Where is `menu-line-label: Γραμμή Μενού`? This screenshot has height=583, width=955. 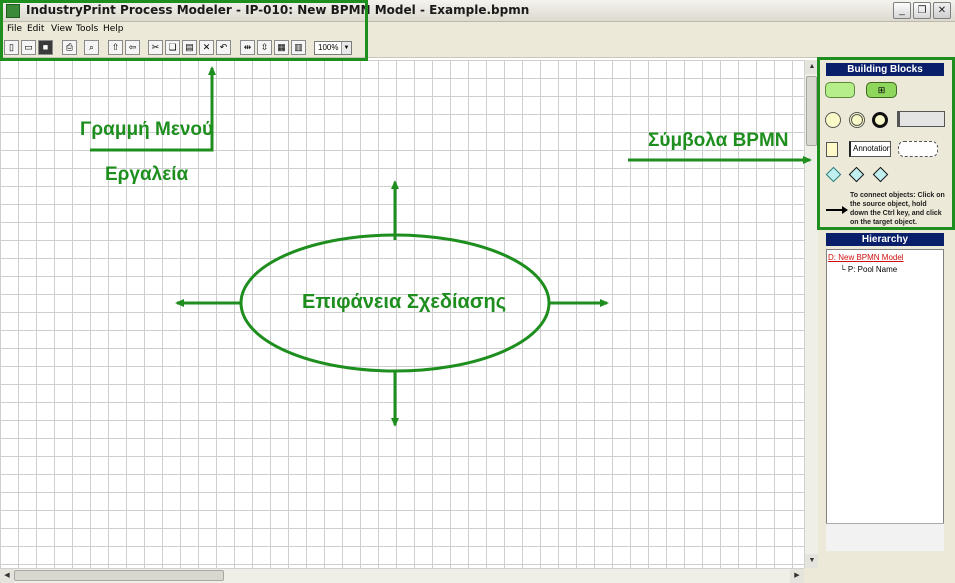
menu-line-label: Γραμμή Μενού is located at coordinates (147, 129).